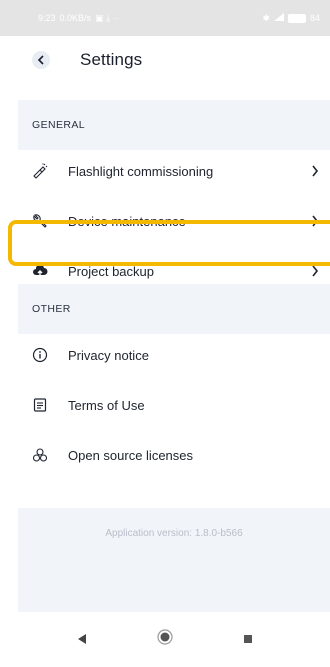  I want to click on app-version: Application version: 1.8.0-b566, so click(174, 533).